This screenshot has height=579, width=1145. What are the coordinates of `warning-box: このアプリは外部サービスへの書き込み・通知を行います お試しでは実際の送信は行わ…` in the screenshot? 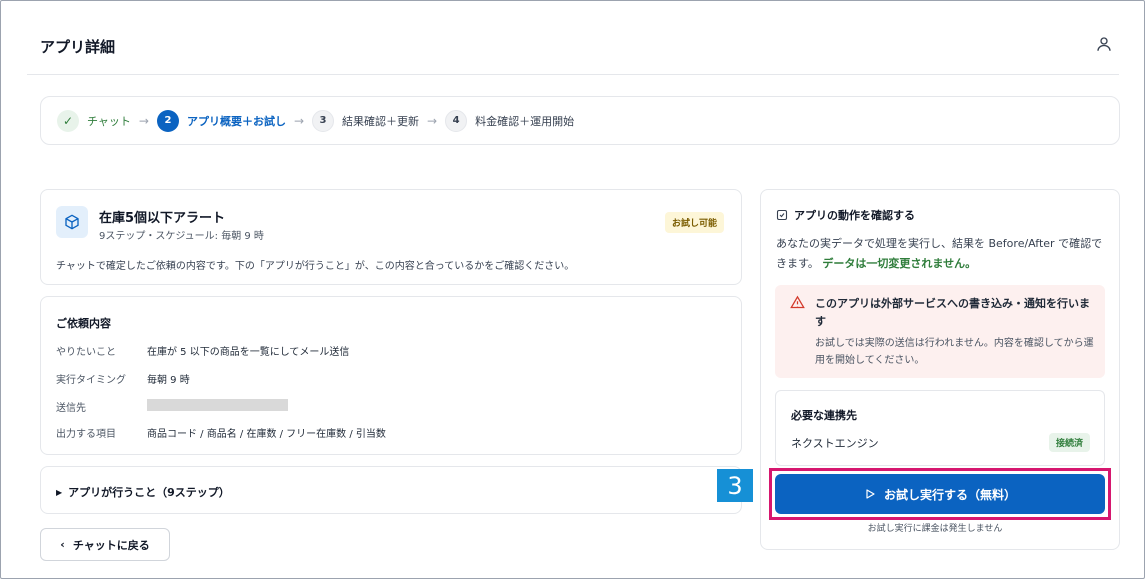 It's located at (940, 331).